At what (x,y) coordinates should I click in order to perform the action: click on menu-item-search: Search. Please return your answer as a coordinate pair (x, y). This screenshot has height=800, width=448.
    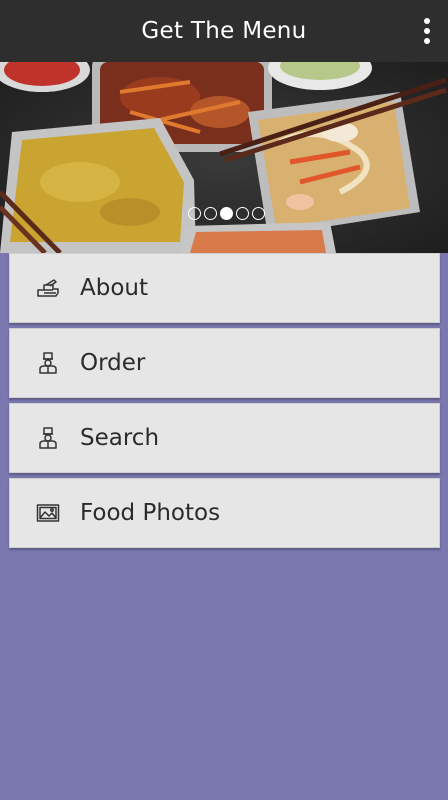
    Looking at the image, I should click on (224, 438).